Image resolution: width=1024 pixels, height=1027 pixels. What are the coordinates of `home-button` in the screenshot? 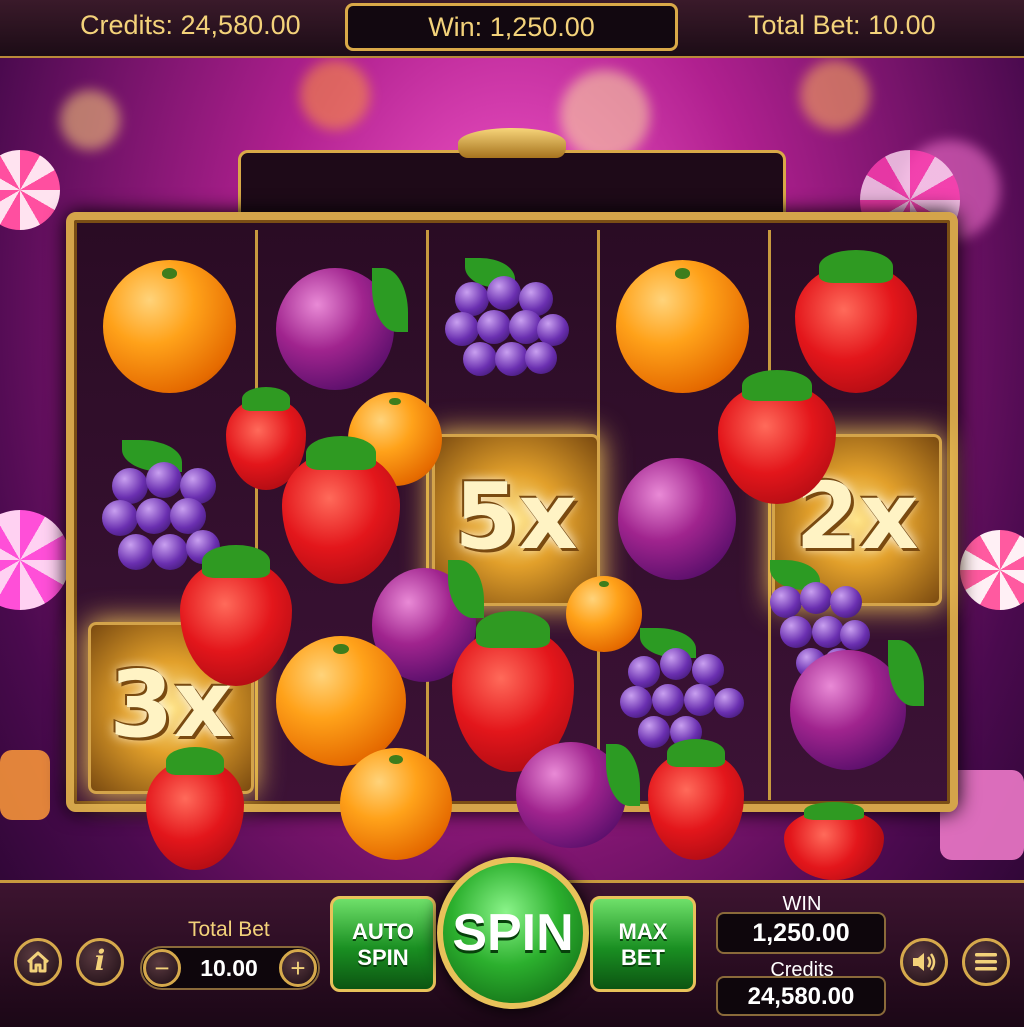 It's located at (38, 962).